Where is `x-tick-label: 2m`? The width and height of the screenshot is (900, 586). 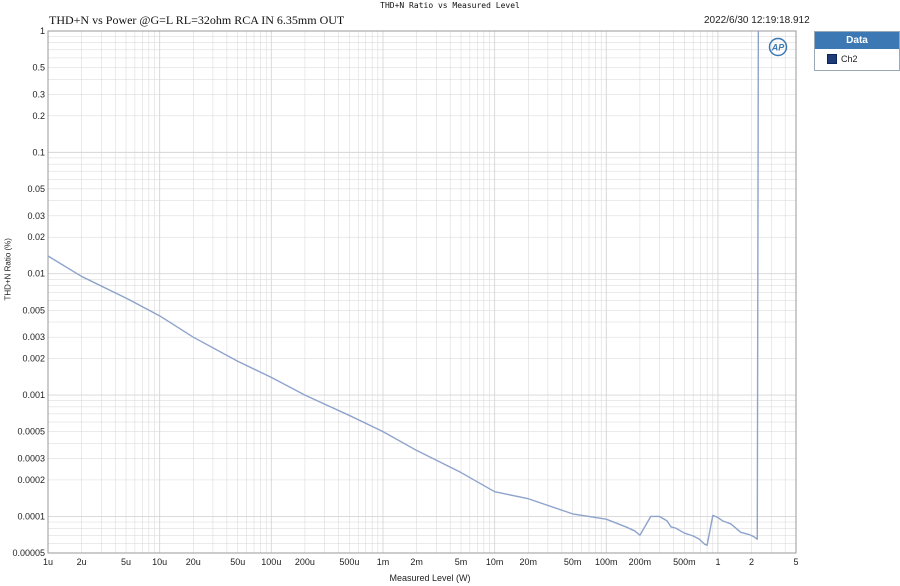 x-tick-label: 2m is located at coordinates (416, 562).